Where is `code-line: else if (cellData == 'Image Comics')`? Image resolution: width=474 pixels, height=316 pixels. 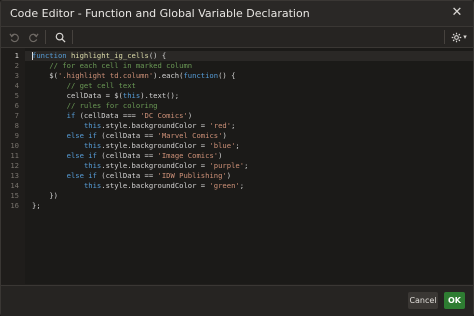
code-line: else if (cellData == 'Image Comics') is located at coordinates (127, 156).